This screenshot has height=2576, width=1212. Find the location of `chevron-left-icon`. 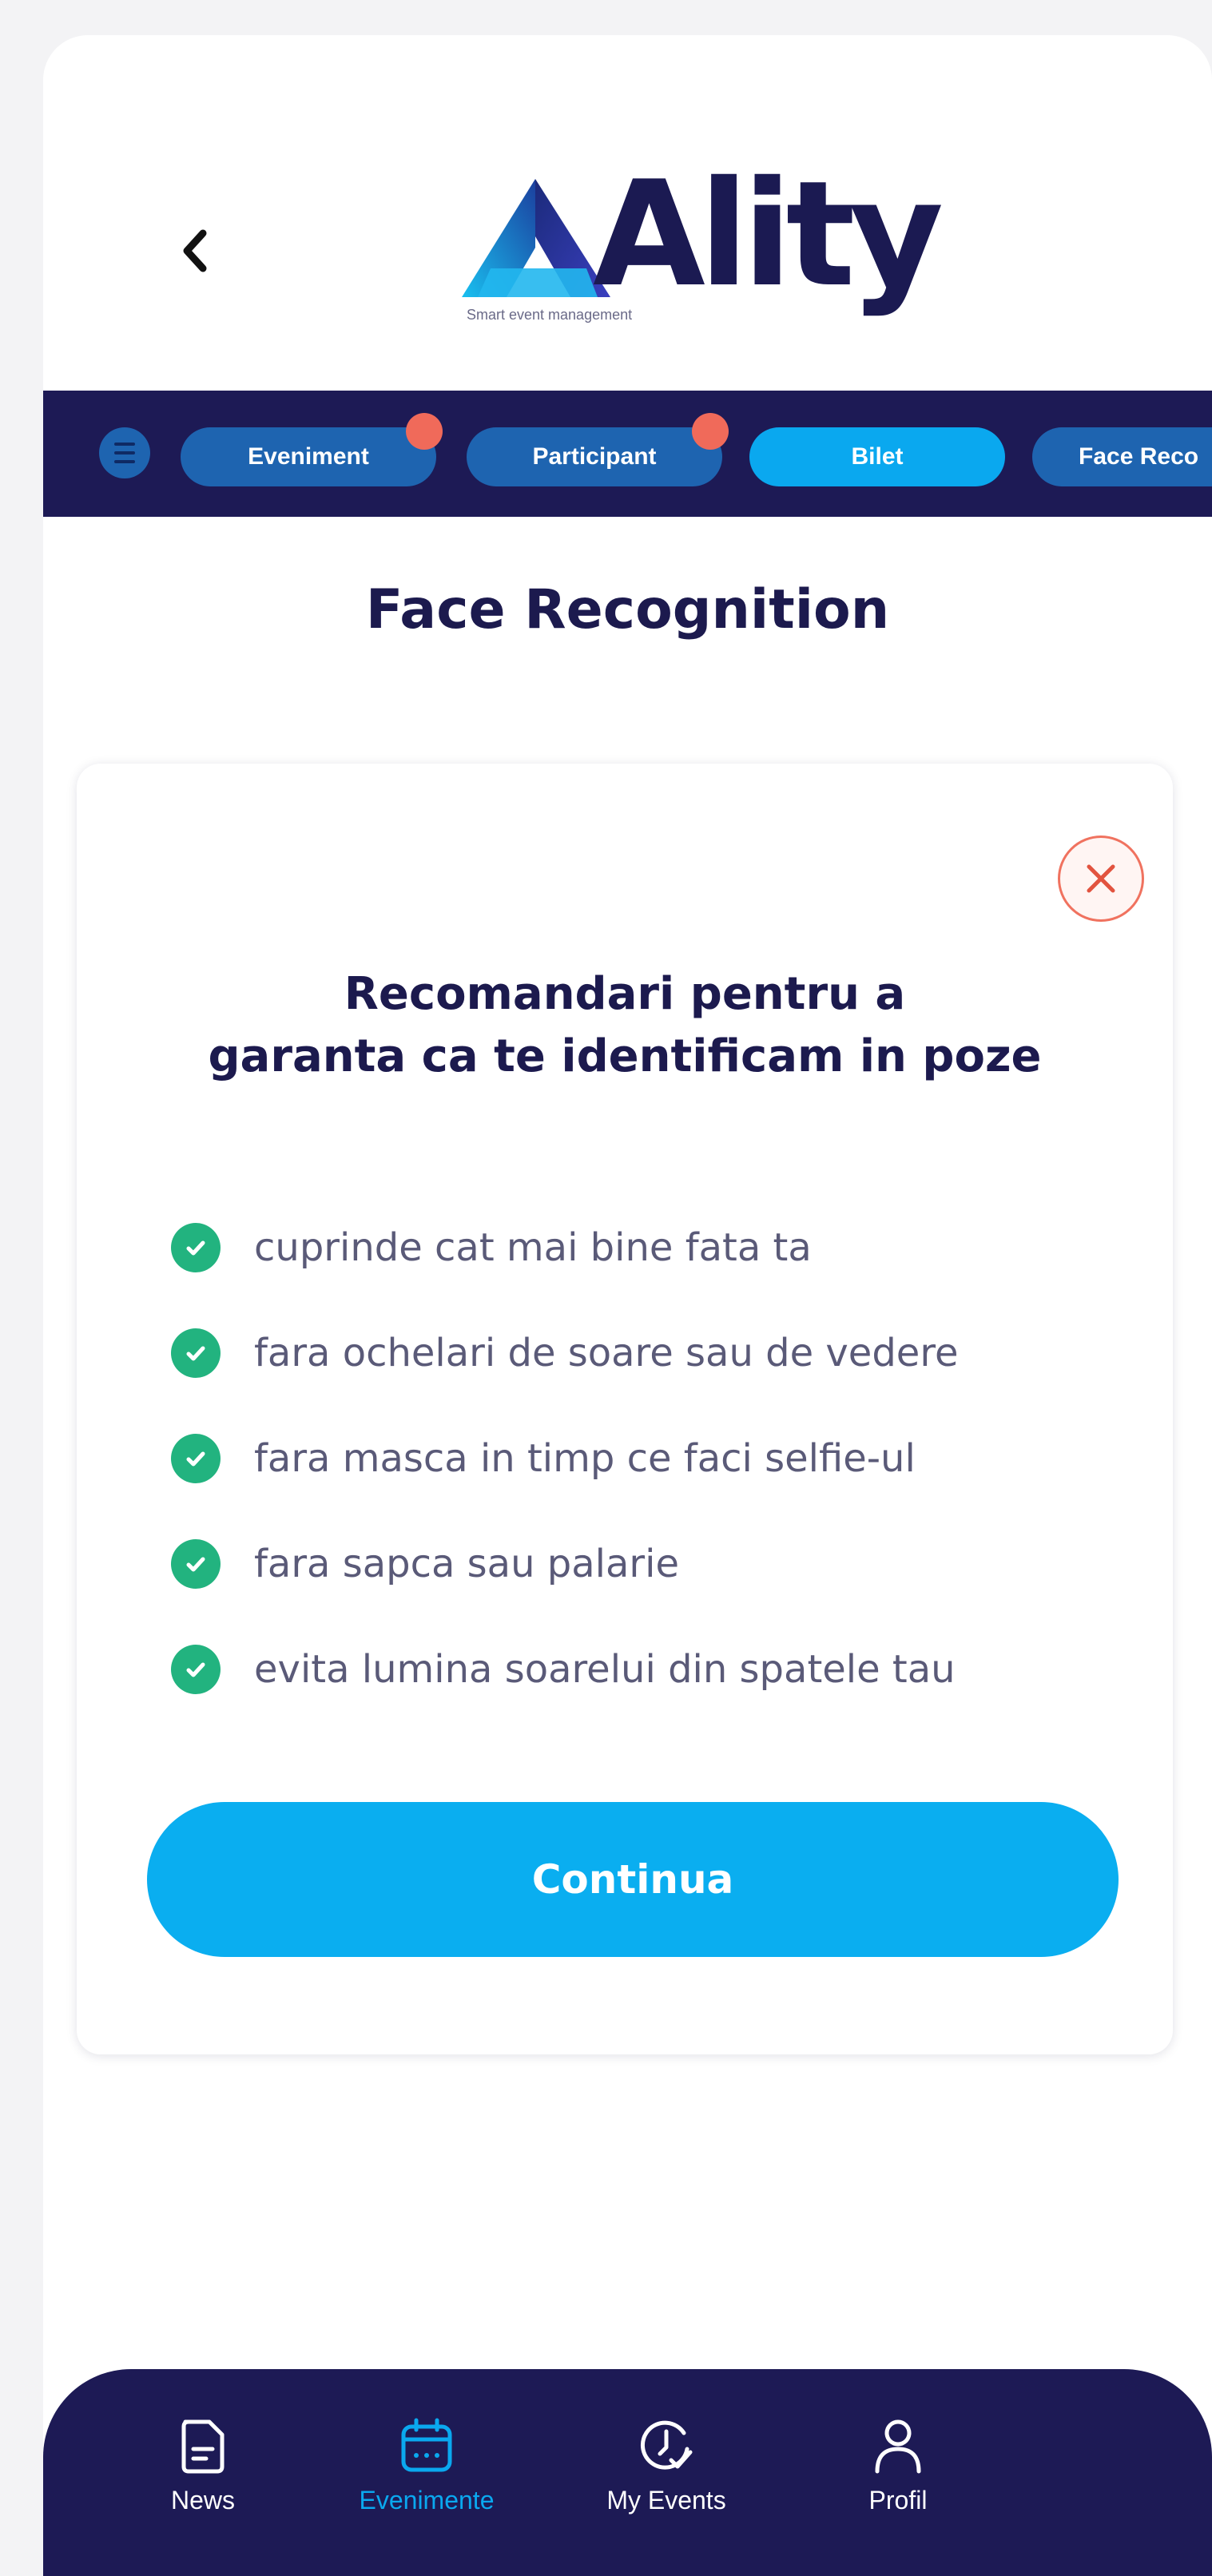

chevron-left-icon is located at coordinates (195, 250).